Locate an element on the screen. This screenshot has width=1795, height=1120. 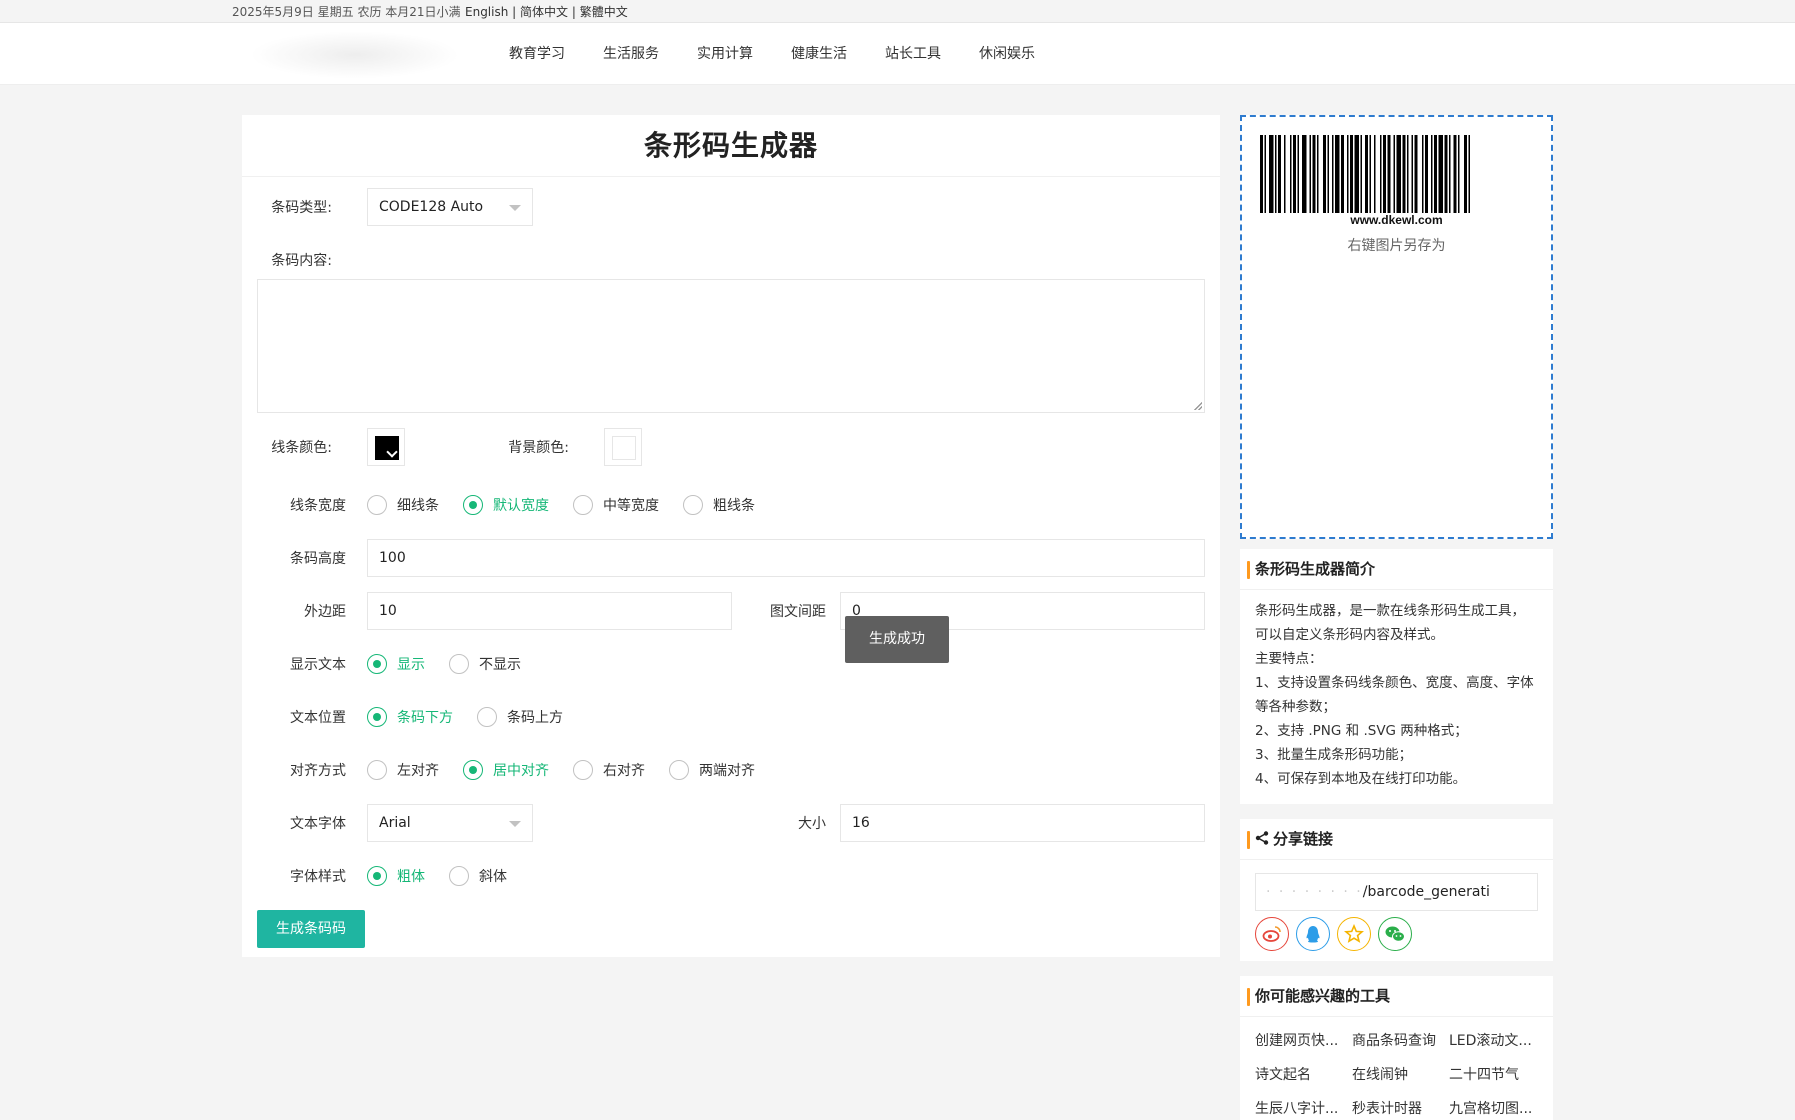
height-label: 条码高度 is located at coordinates (318, 559).